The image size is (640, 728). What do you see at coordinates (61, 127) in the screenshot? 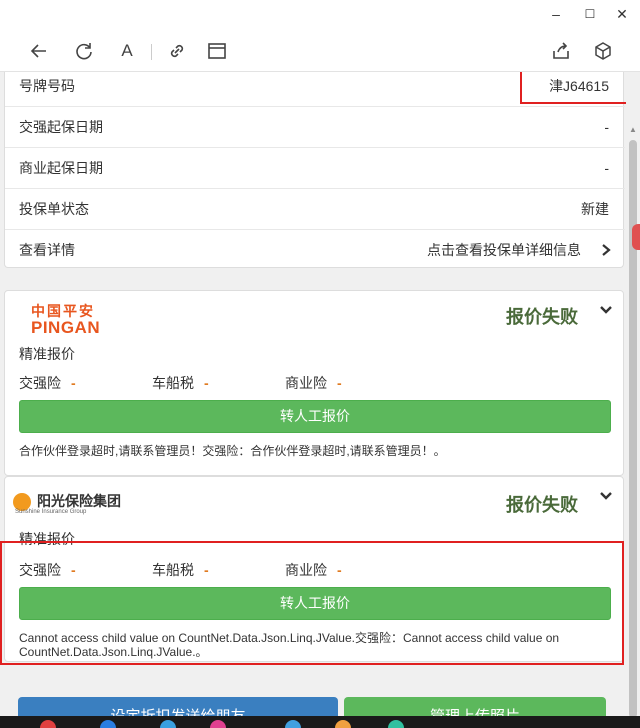
I see `compulsory-start-label: 交强起保日期` at bounding box center [61, 127].